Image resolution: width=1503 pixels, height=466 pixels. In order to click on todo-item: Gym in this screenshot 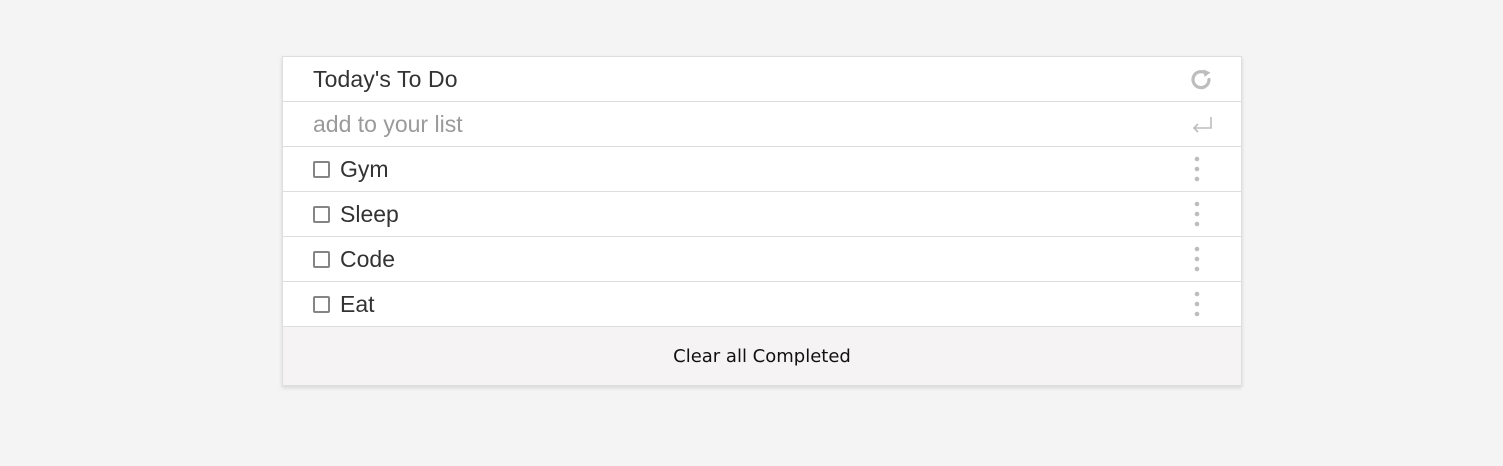, I will do `click(762, 169)`.